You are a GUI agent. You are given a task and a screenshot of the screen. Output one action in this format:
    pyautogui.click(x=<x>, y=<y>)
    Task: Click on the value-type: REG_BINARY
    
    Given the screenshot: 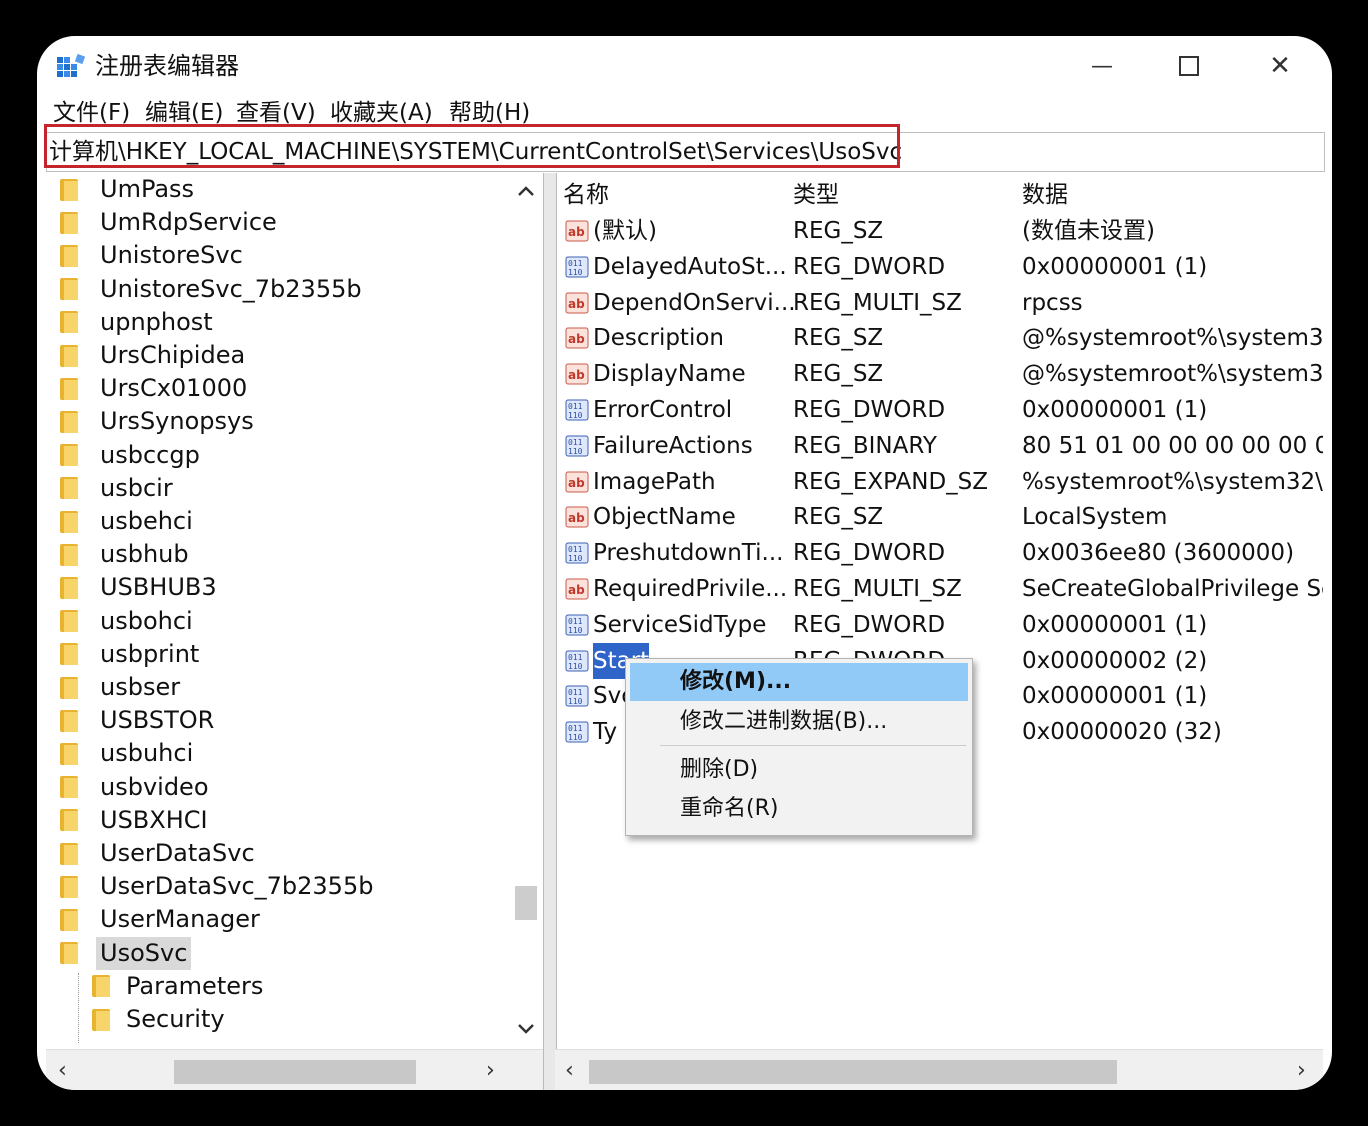 What is the action you would take?
    pyautogui.click(x=865, y=445)
    